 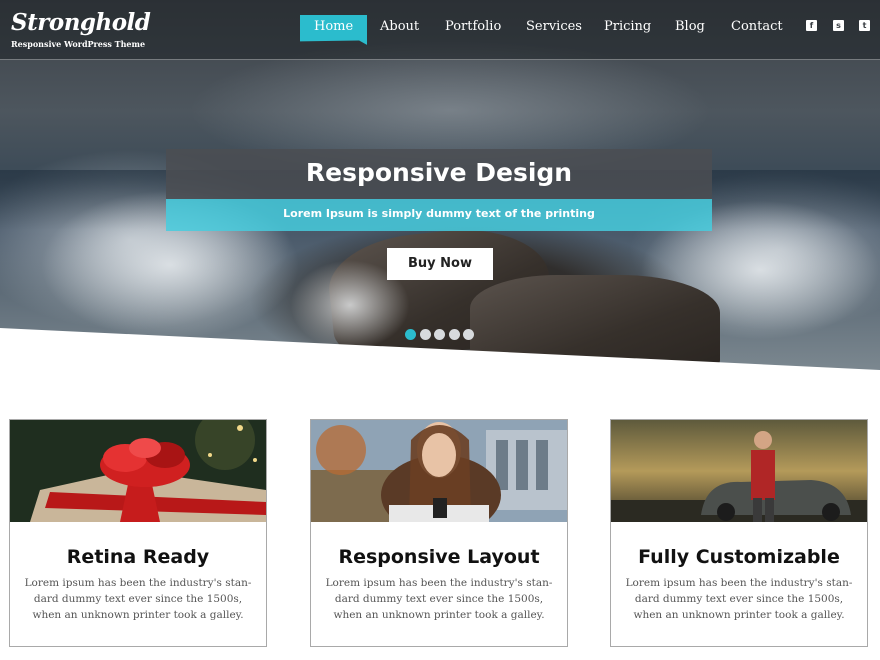 I want to click on twitter-icon: t, so click(x=864, y=25).